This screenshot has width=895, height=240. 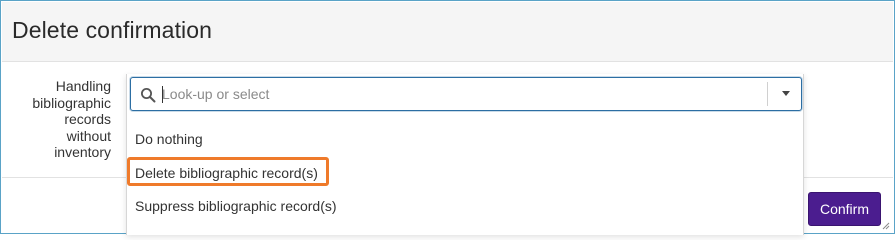 What do you see at coordinates (169, 139) in the screenshot?
I see `option-do-nothing: Do nothing` at bounding box center [169, 139].